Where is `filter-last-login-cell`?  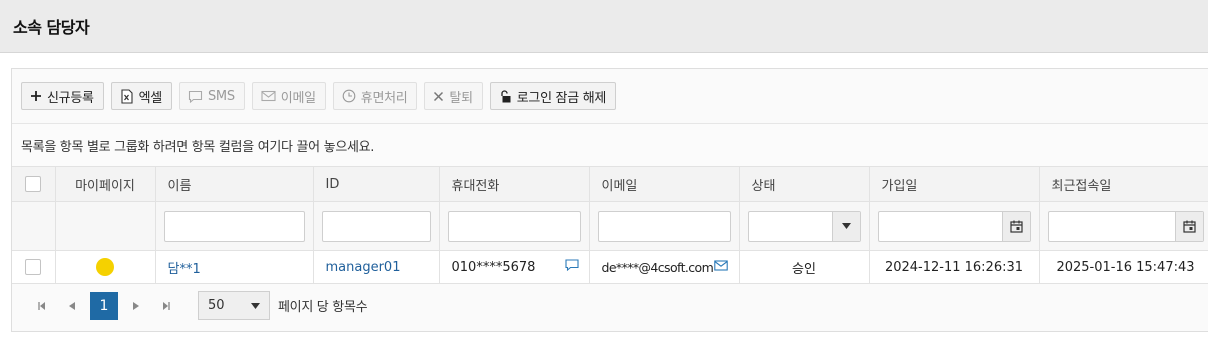 filter-last-login-cell is located at coordinates (1123, 226).